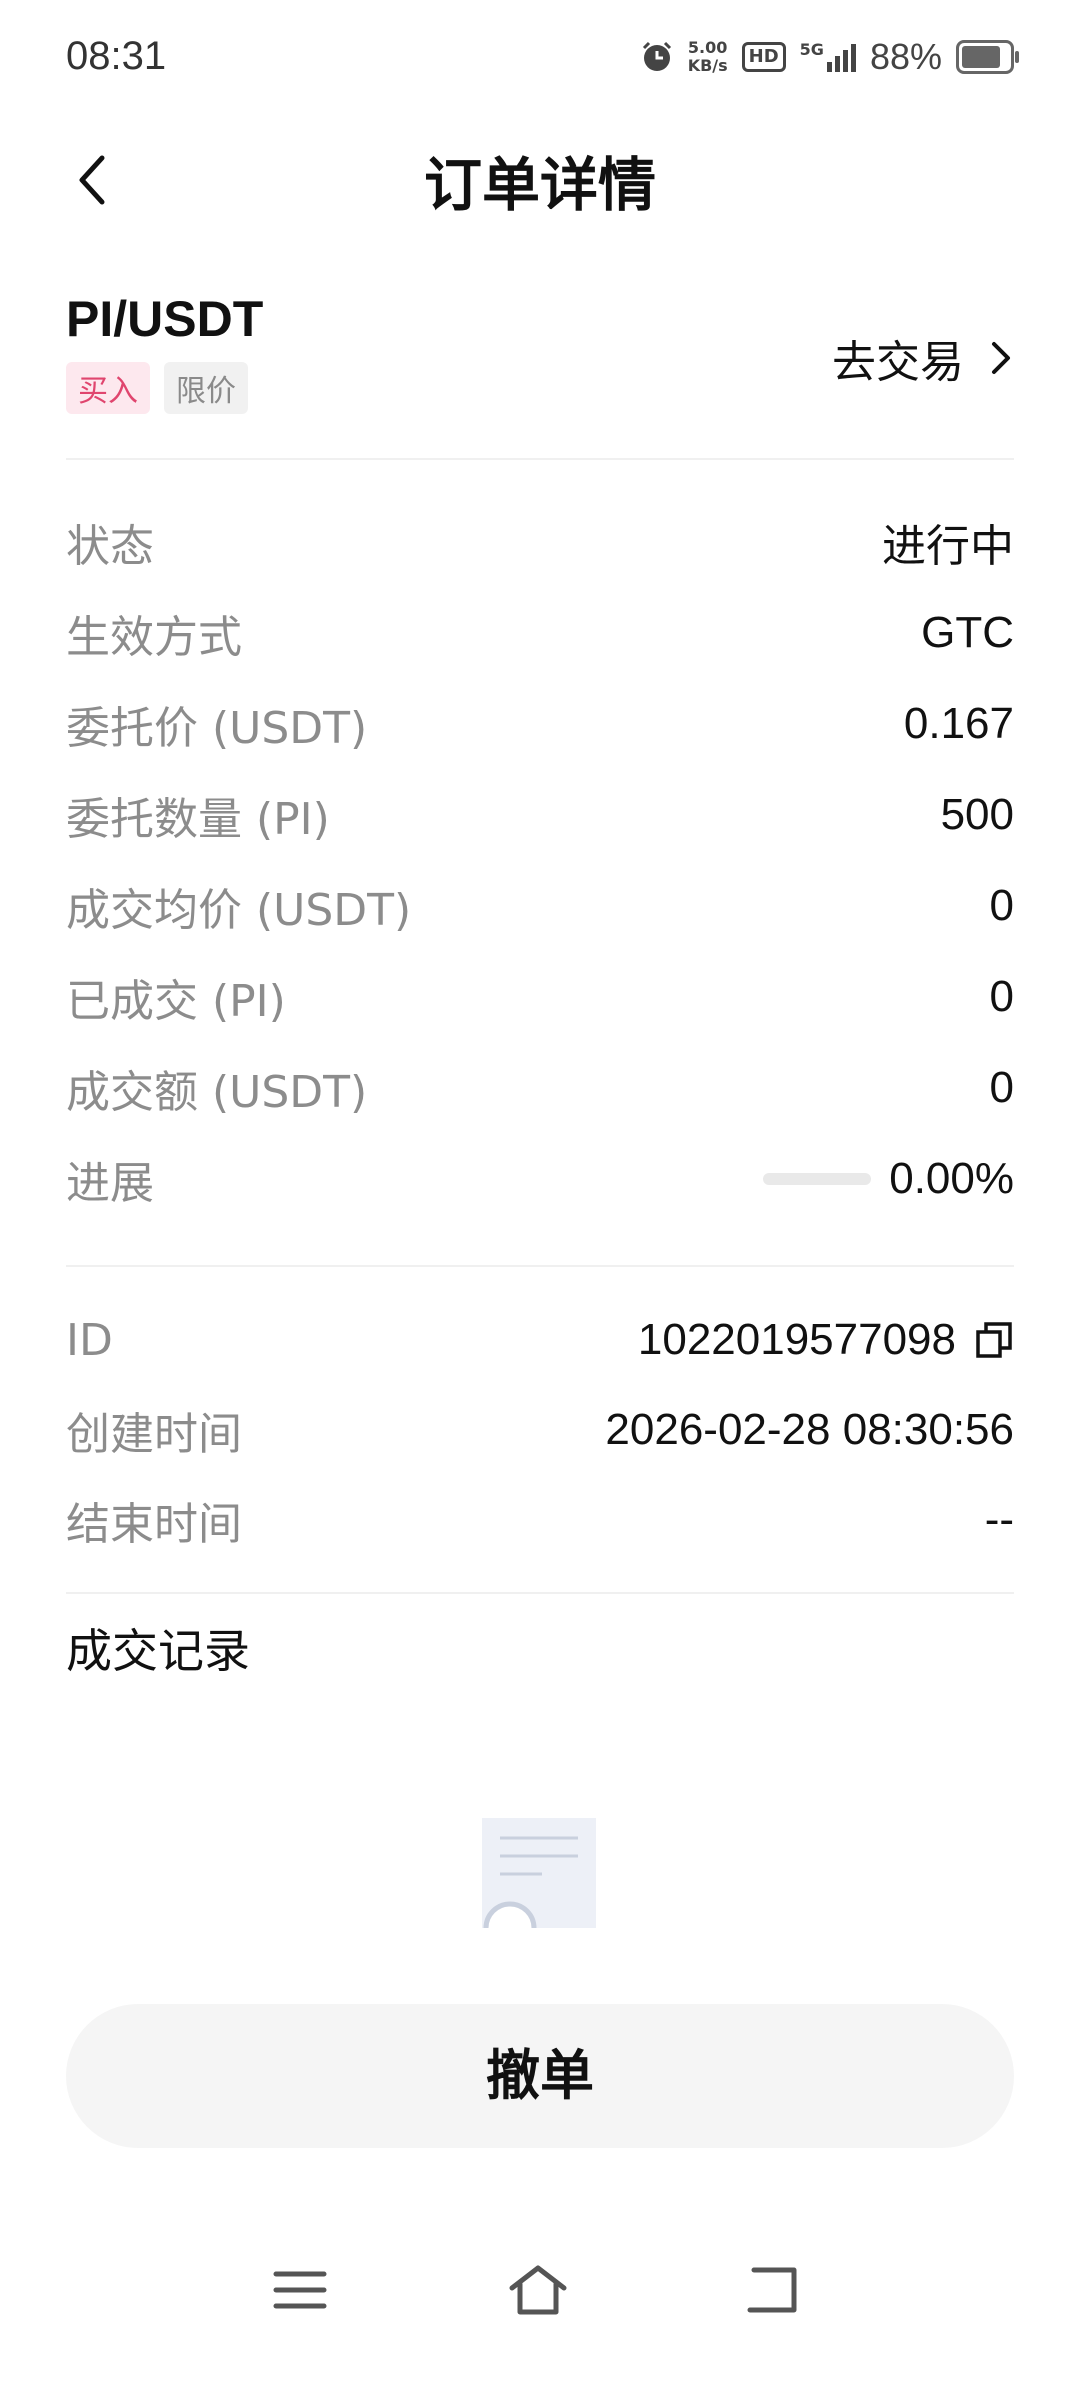 Image resolution: width=1080 pixels, height=2388 pixels. I want to click on meta-row-ended: 结束时间 --, so click(540, 1520).